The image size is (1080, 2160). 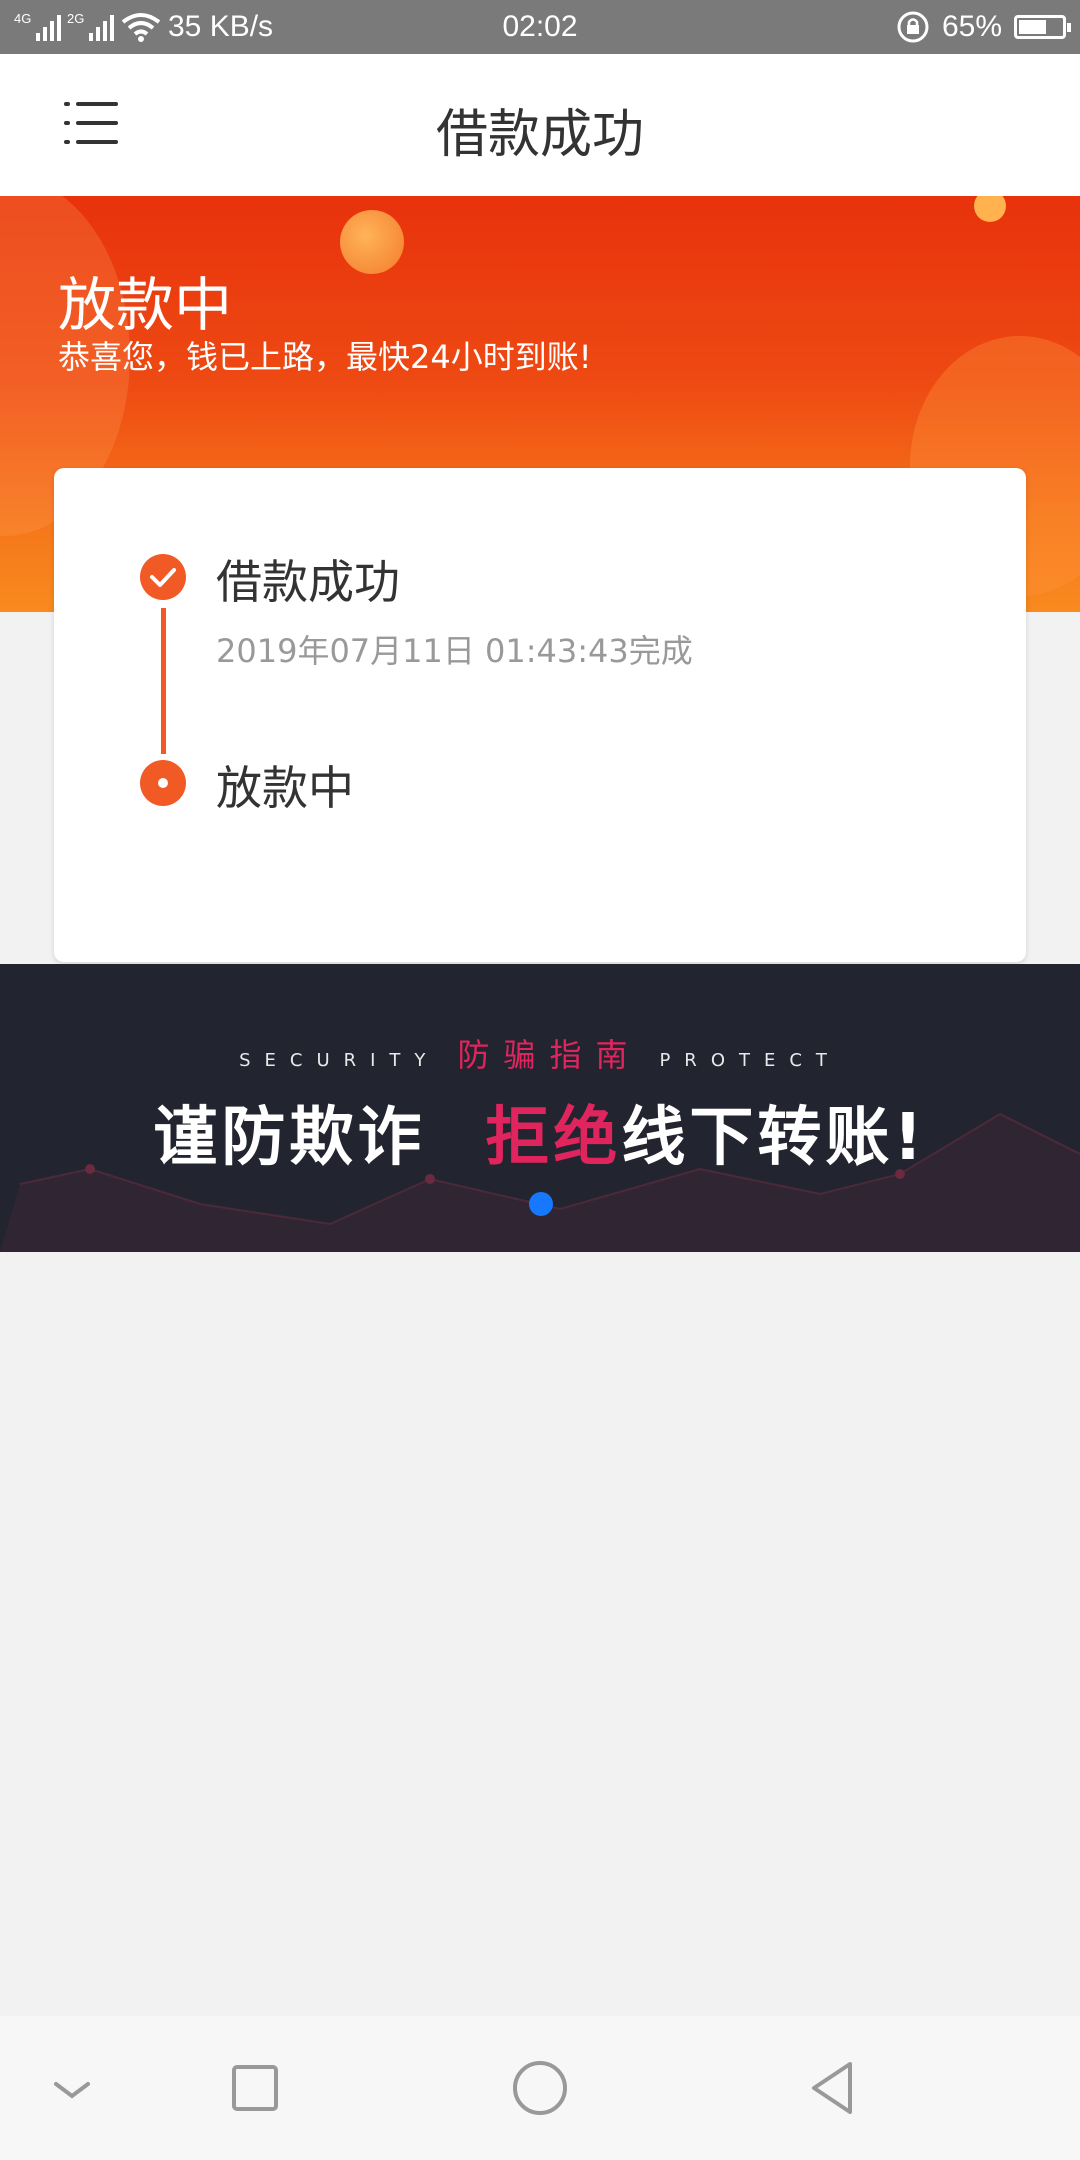 What do you see at coordinates (163, 577) in the screenshot?
I see `step-complete-icon` at bounding box center [163, 577].